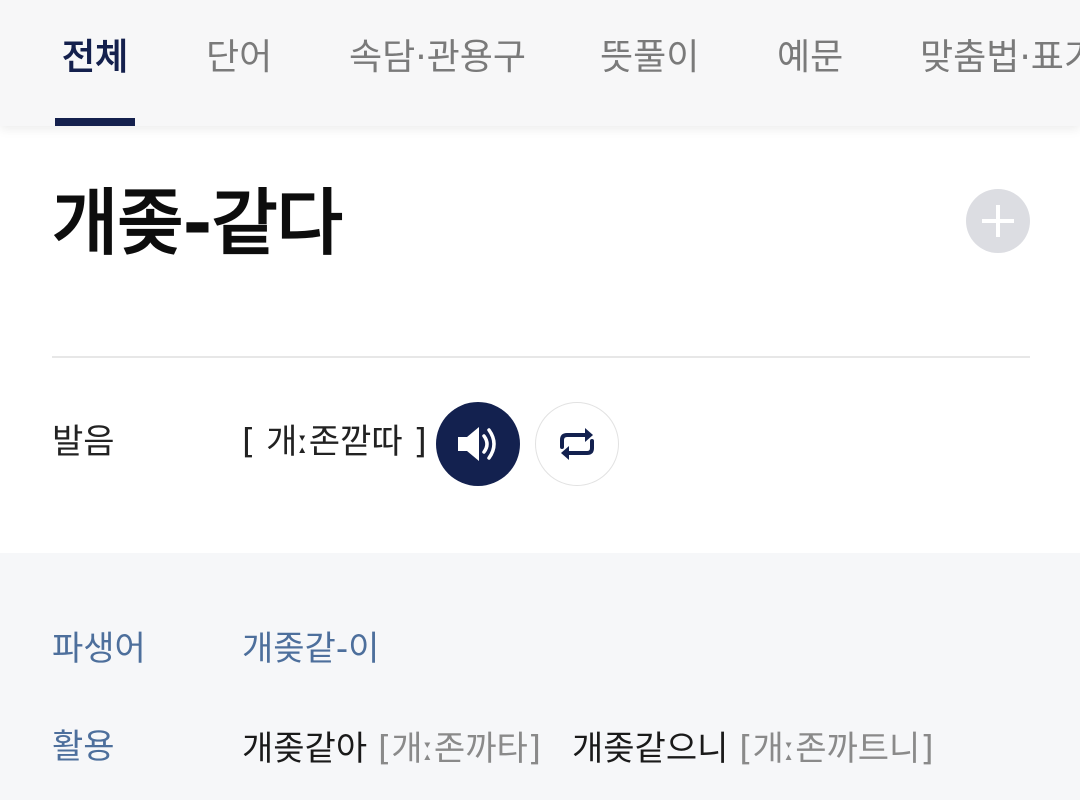 The image size is (1080, 800). I want to click on play-pronunciation-button, so click(478, 444).